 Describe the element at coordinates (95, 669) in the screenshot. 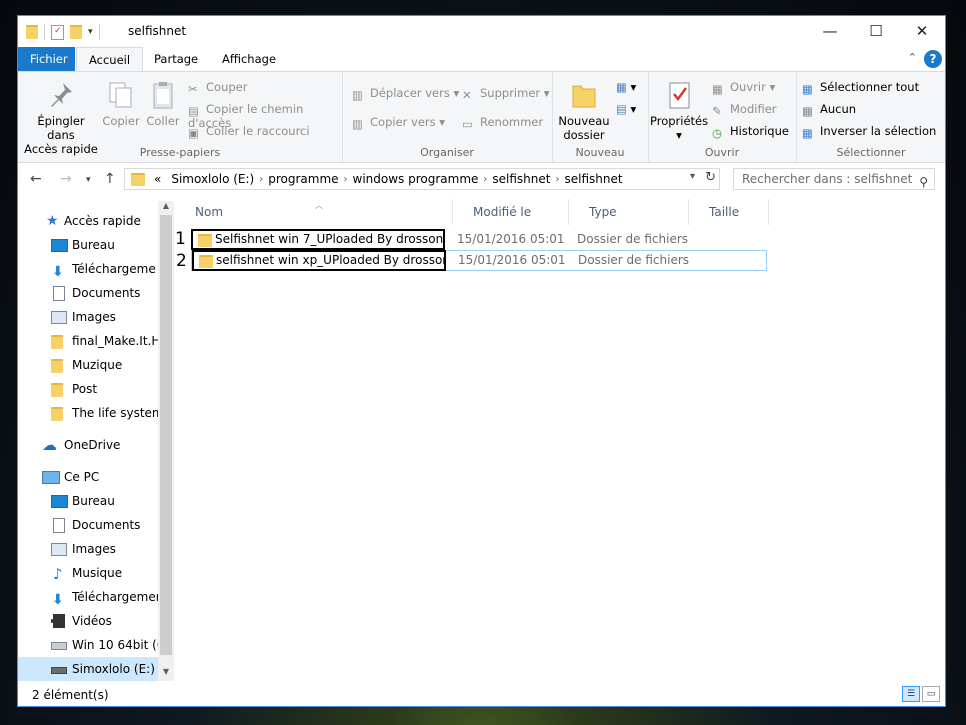

I see `nav-pc-drive-e: Simoxlolo (E:)` at that location.